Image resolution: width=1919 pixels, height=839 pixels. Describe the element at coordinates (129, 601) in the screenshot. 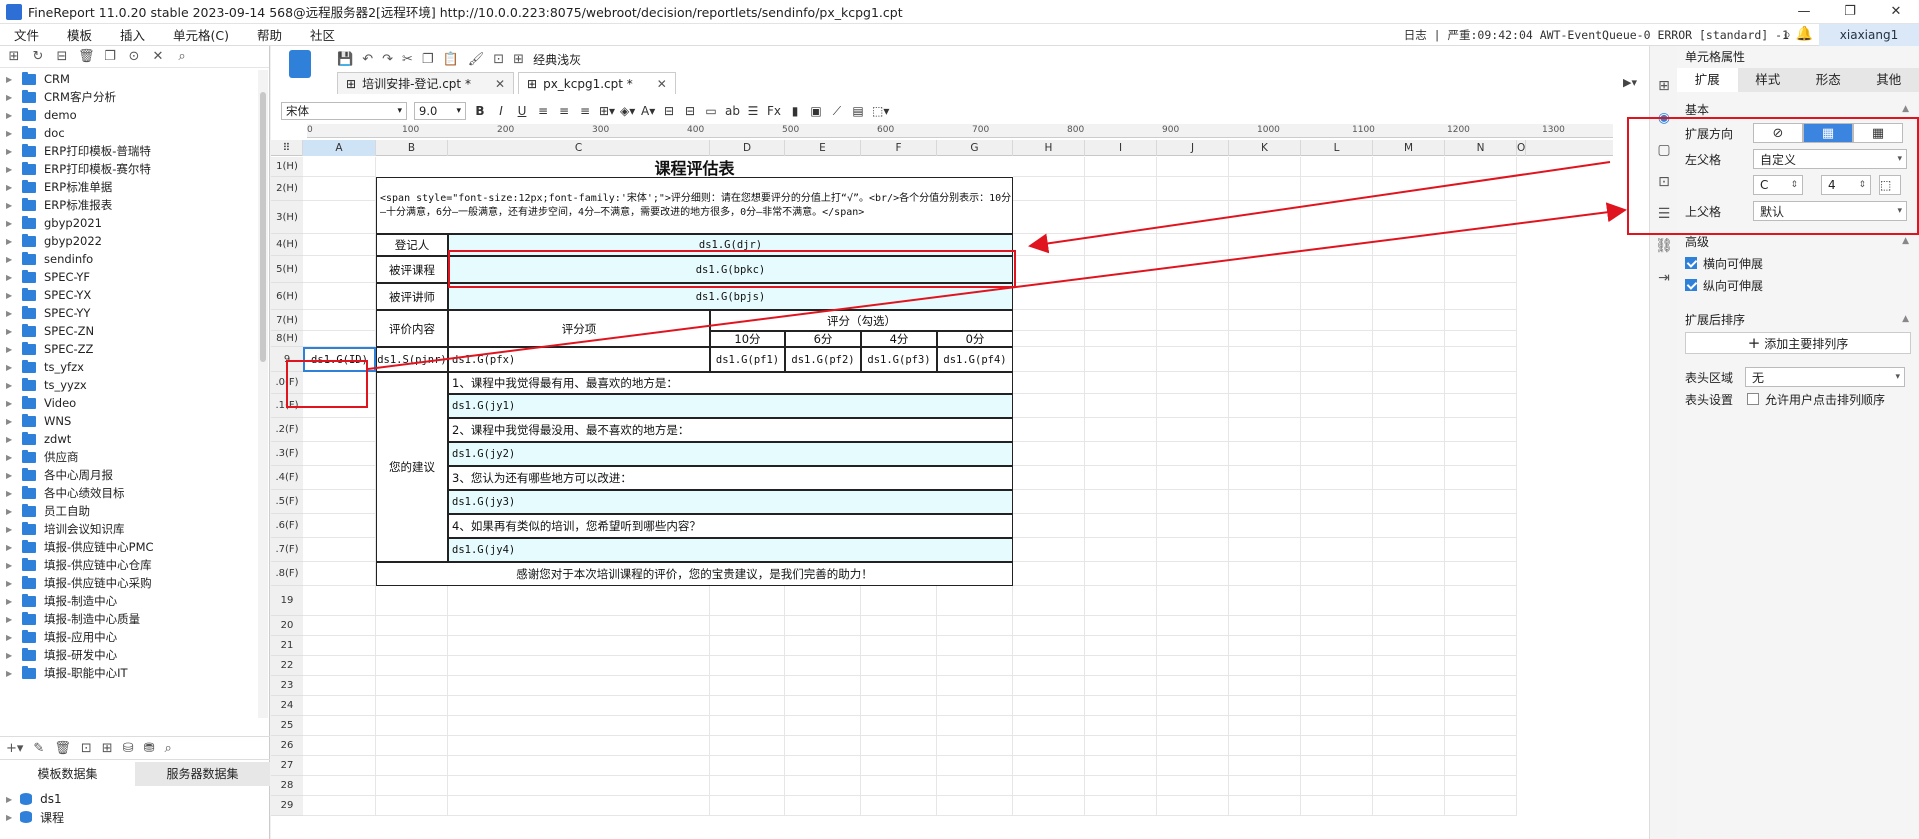

I see `tree-folder-item: ▶ 填报-制造中心` at that location.